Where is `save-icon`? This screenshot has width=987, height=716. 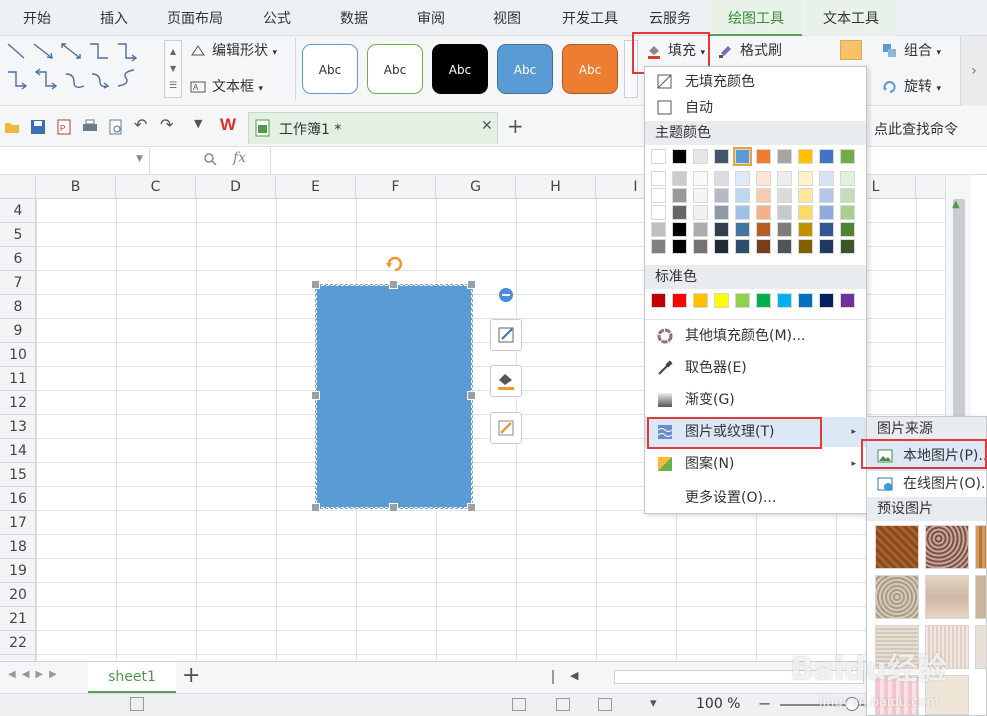 save-icon is located at coordinates (38, 127).